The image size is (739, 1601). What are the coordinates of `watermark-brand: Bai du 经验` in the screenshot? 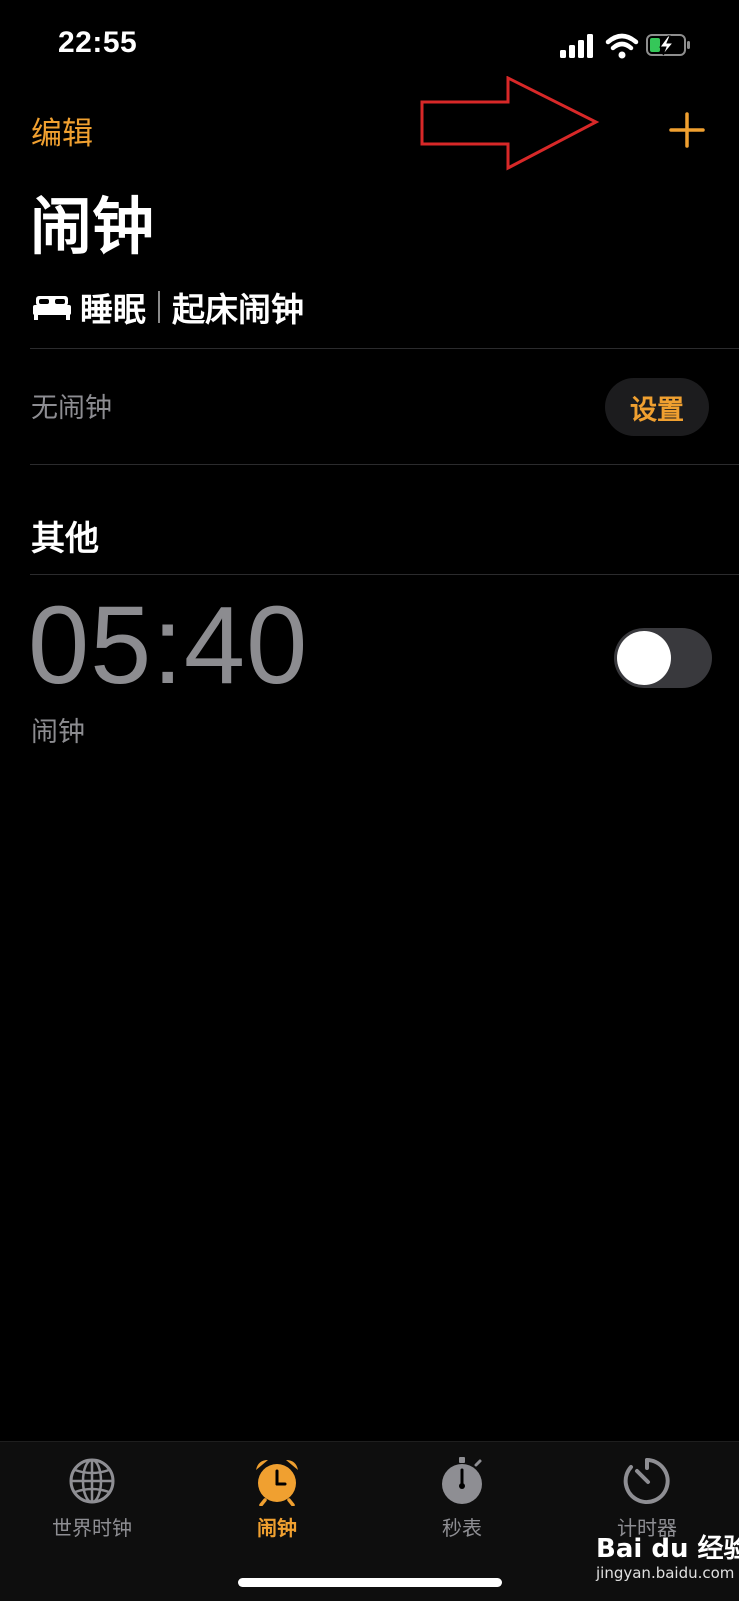 It's located at (667, 1549).